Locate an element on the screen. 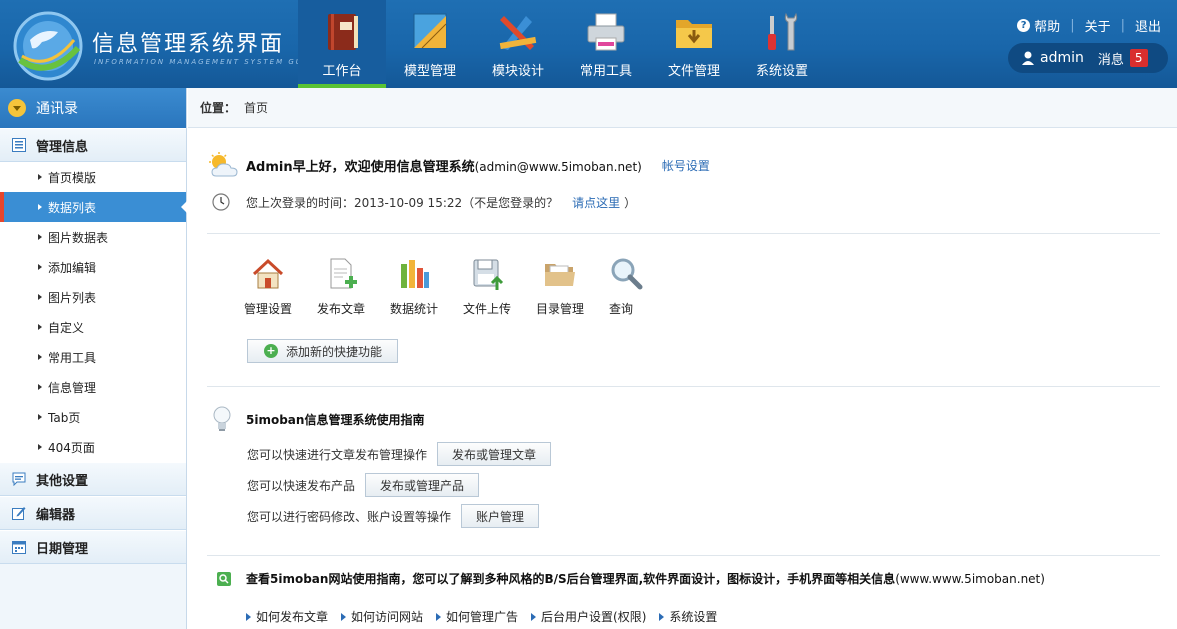  guide-row-text: 您可以进行密码修改、账户设置等操作 is located at coordinates (349, 516).